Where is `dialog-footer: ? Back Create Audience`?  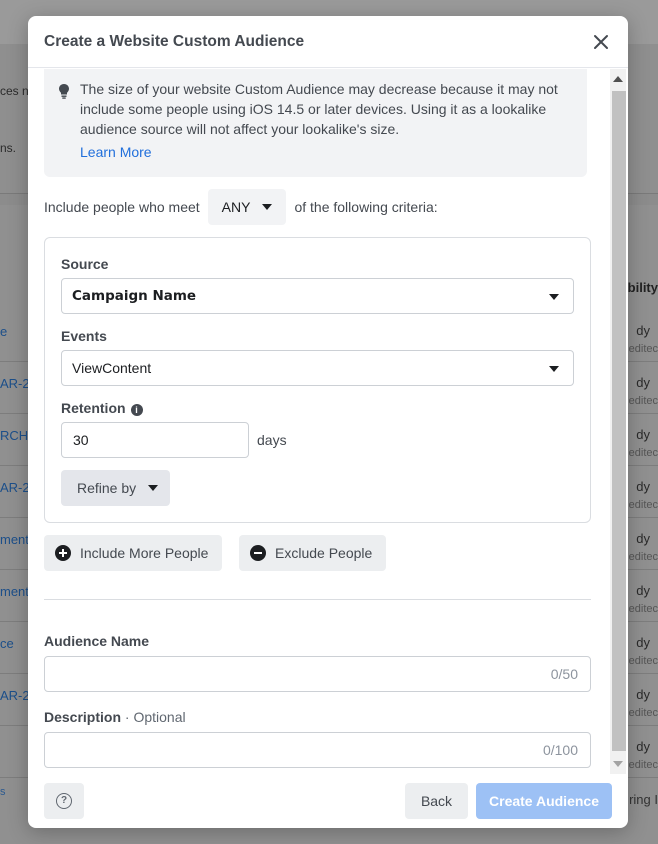 dialog-footer: ? Back Create Audience is located at coordinates (328, 801).